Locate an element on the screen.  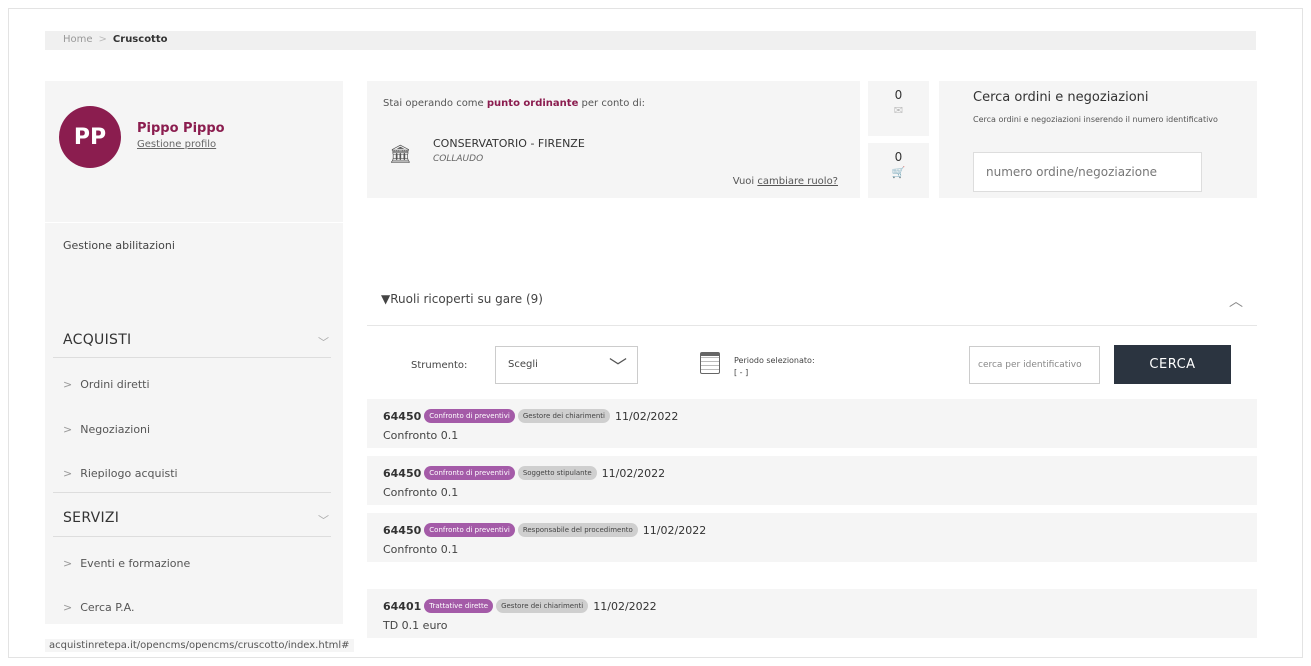
roles-panel-title: ▼Ruoli ricoperti su gare (9) is located at coordinates (462, 299).